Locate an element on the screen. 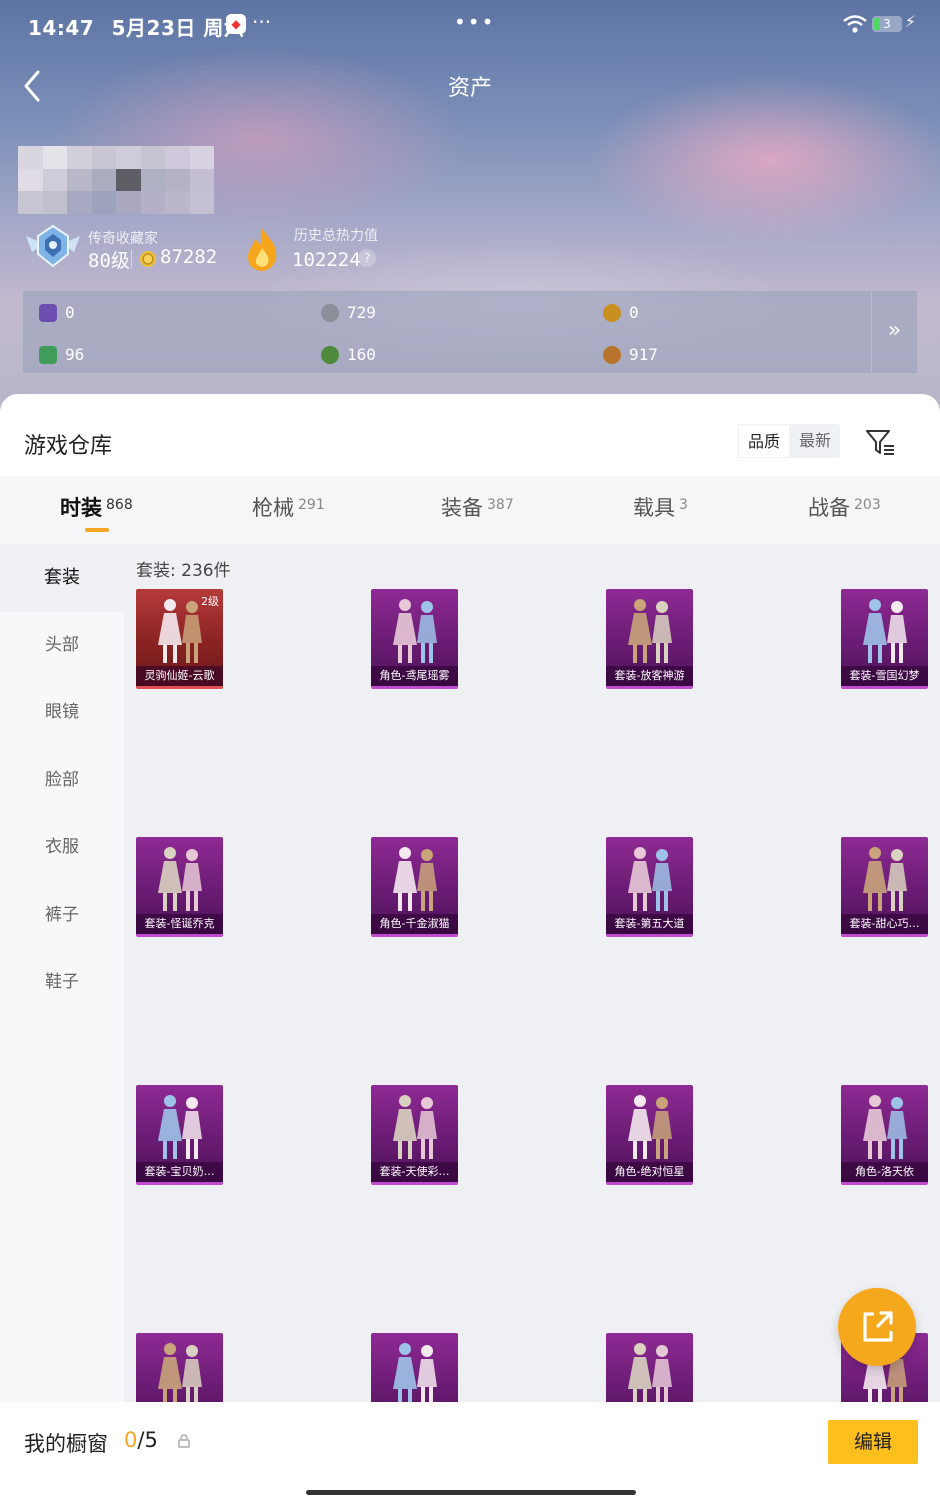  outfit-card: 套装-放客神游 is located at coordinates (649, 639).